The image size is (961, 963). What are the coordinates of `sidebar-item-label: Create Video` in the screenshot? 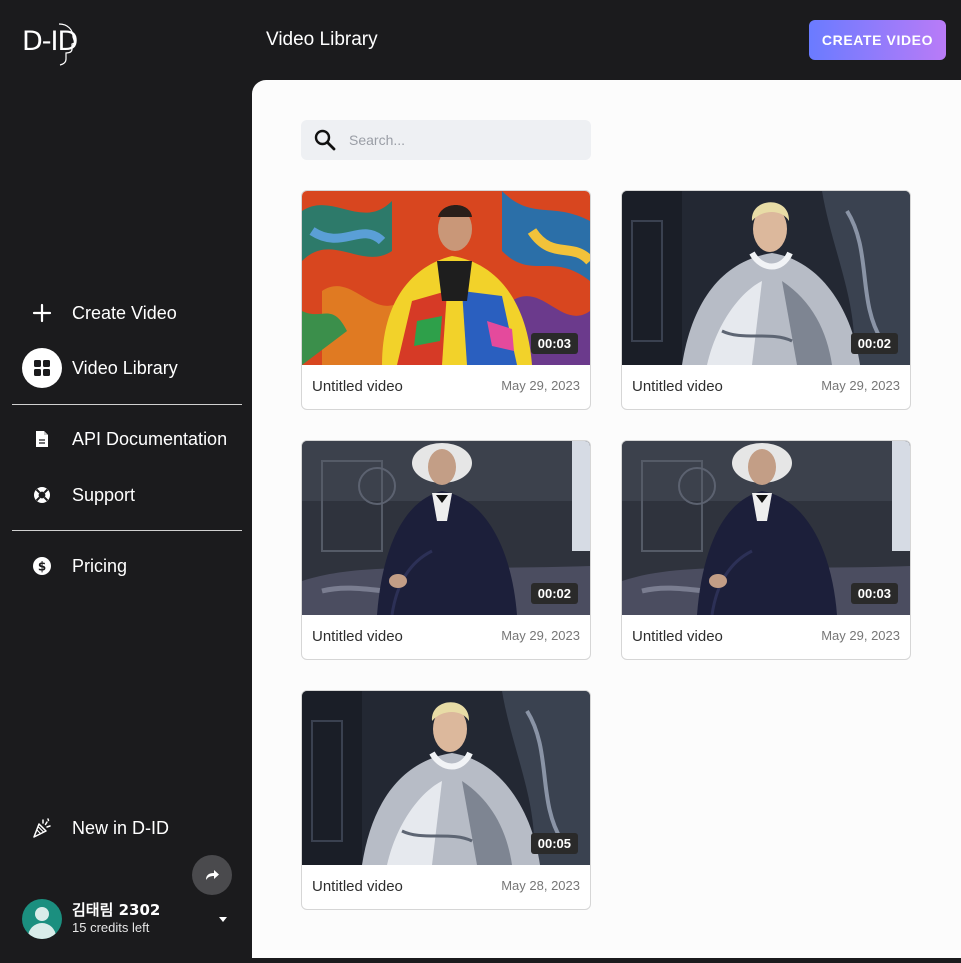 It's located at (124, 312).